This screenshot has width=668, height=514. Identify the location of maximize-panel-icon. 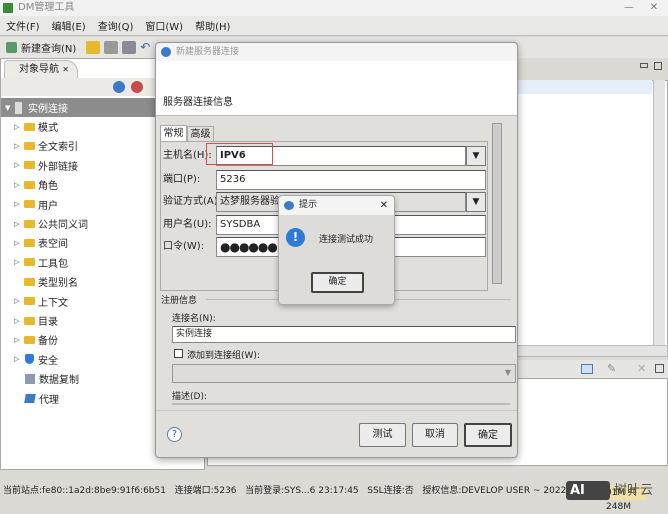
(658, 66).